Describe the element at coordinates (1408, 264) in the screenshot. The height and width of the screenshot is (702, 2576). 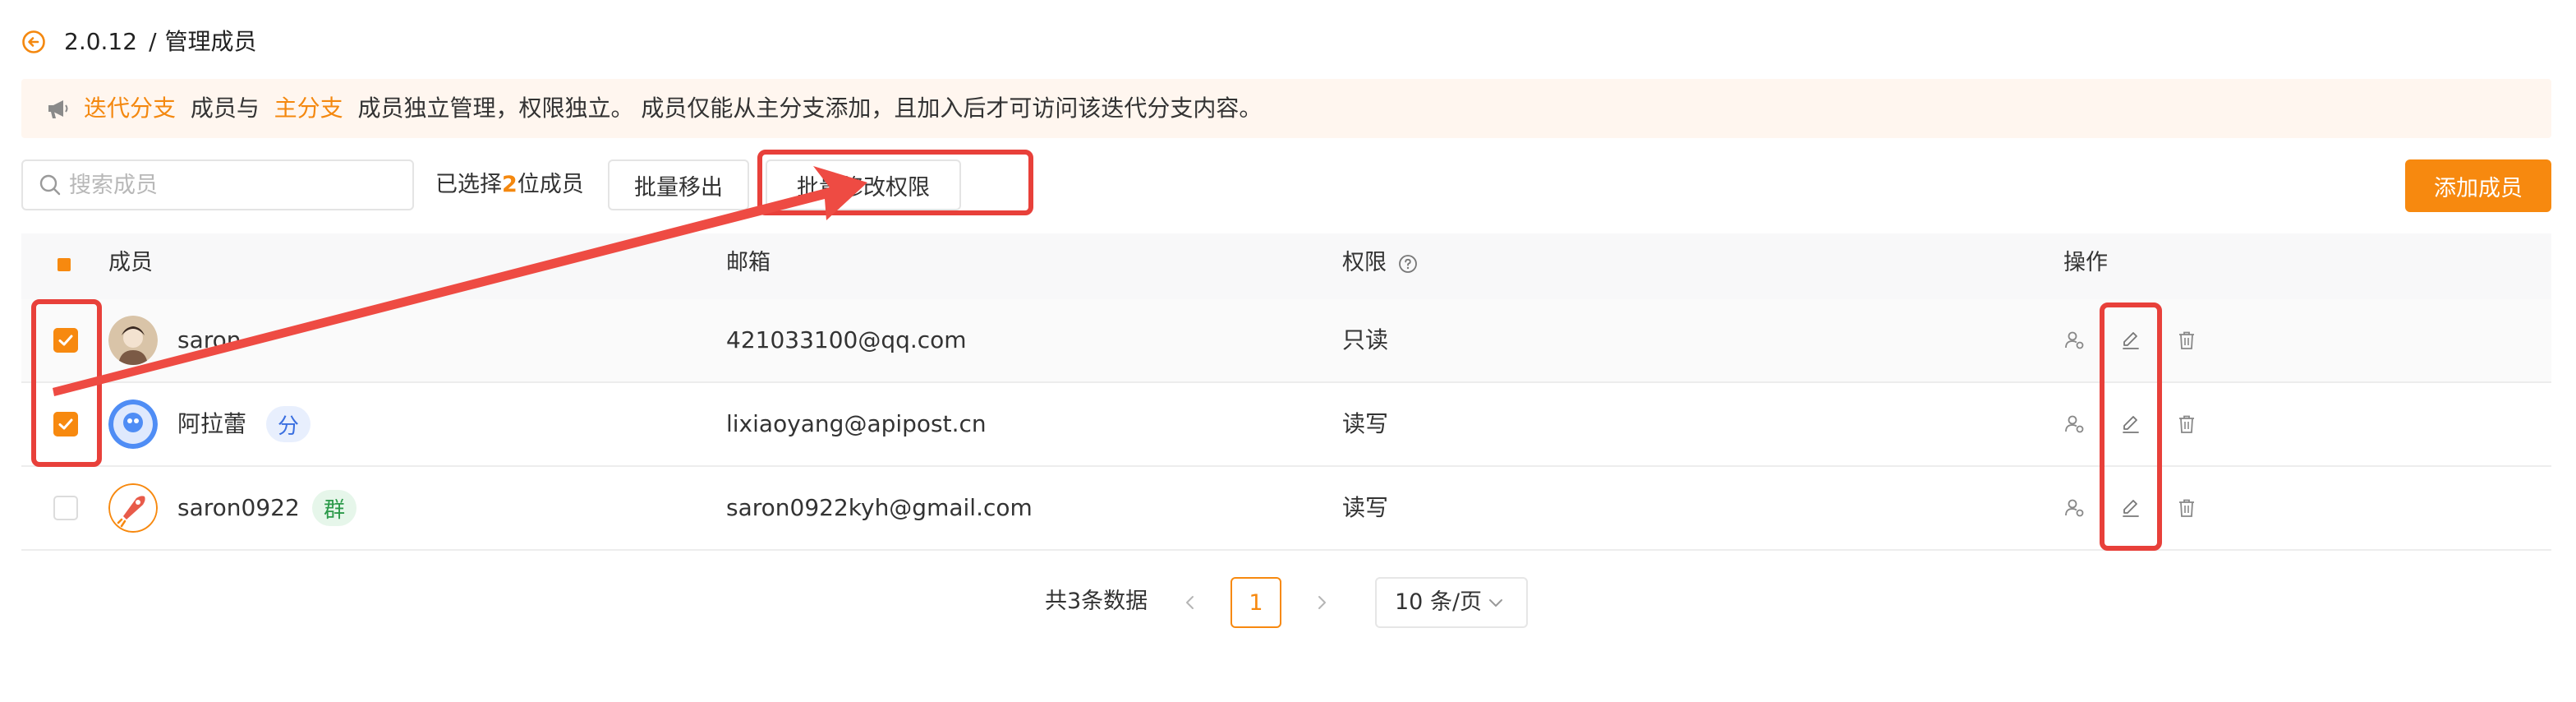
I see `help-icon` at that location.